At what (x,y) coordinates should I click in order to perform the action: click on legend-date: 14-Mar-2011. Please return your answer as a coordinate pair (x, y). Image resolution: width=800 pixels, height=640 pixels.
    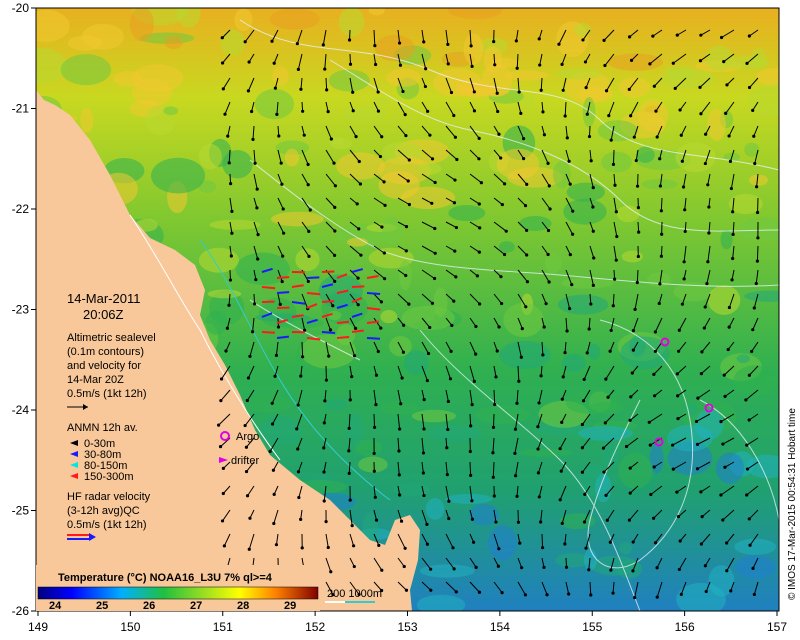
    Looking at the image, I should click on (103, 298).